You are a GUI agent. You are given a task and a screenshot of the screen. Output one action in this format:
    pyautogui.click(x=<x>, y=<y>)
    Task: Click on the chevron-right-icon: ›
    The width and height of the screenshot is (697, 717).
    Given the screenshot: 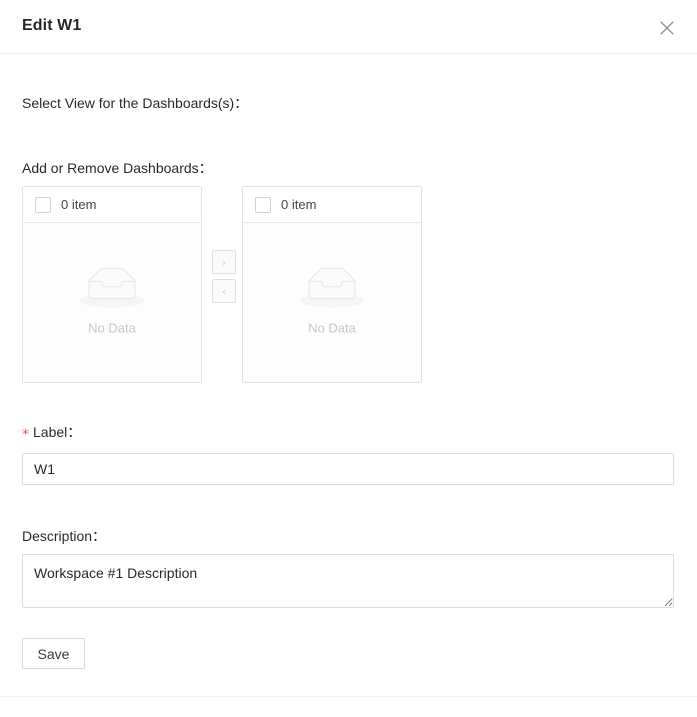 What is the action you would take?
    pyautogui.click(x=224, y=262)
    